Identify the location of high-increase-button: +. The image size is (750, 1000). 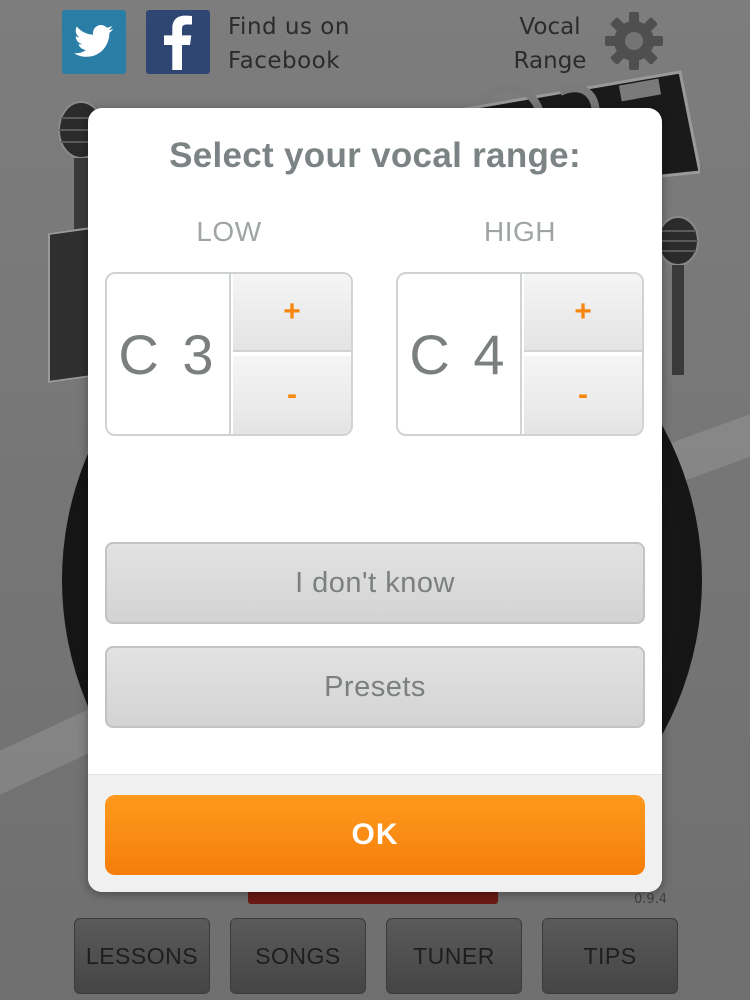
(583, 313).